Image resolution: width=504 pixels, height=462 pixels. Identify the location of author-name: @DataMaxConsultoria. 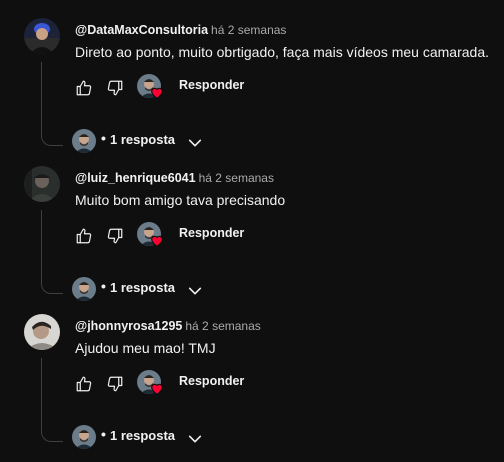
(141, 30).